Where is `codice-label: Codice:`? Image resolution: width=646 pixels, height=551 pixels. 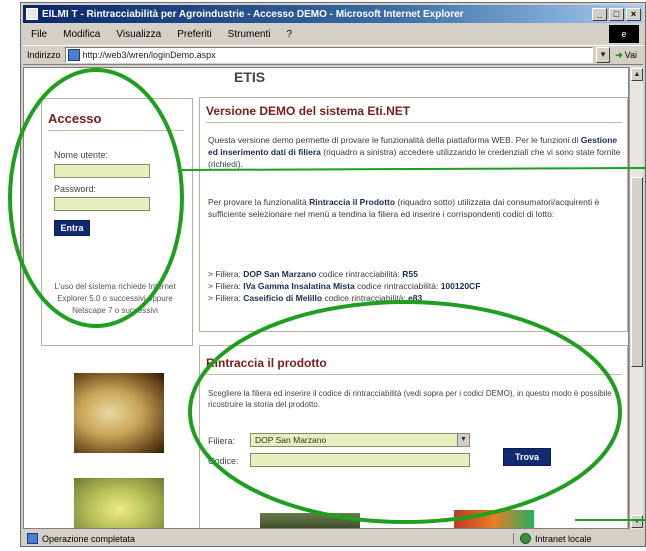
codice-label: Codice: is located at coordinates (223, 461).